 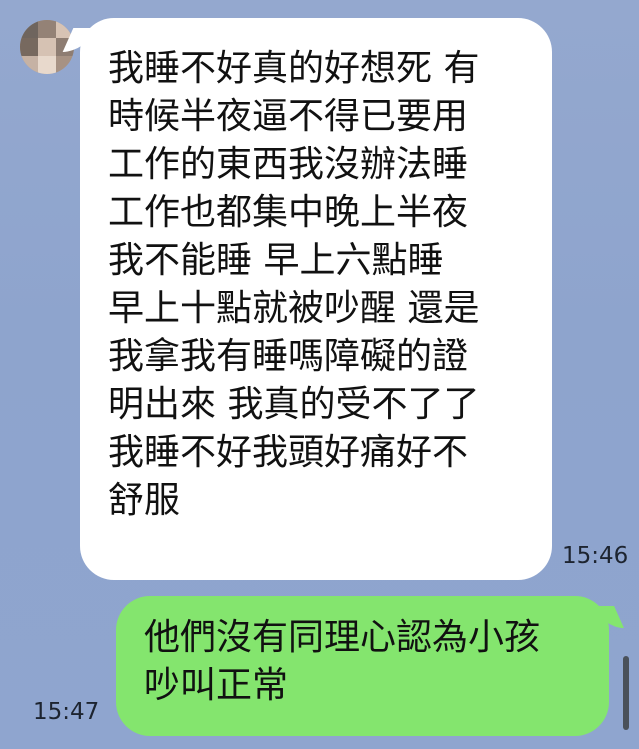 What do you see at coordinates (342, 637) in the screenshot?
I see `message-line: 他們沒有同理心認為小孩` at bounding box center [342, 637].